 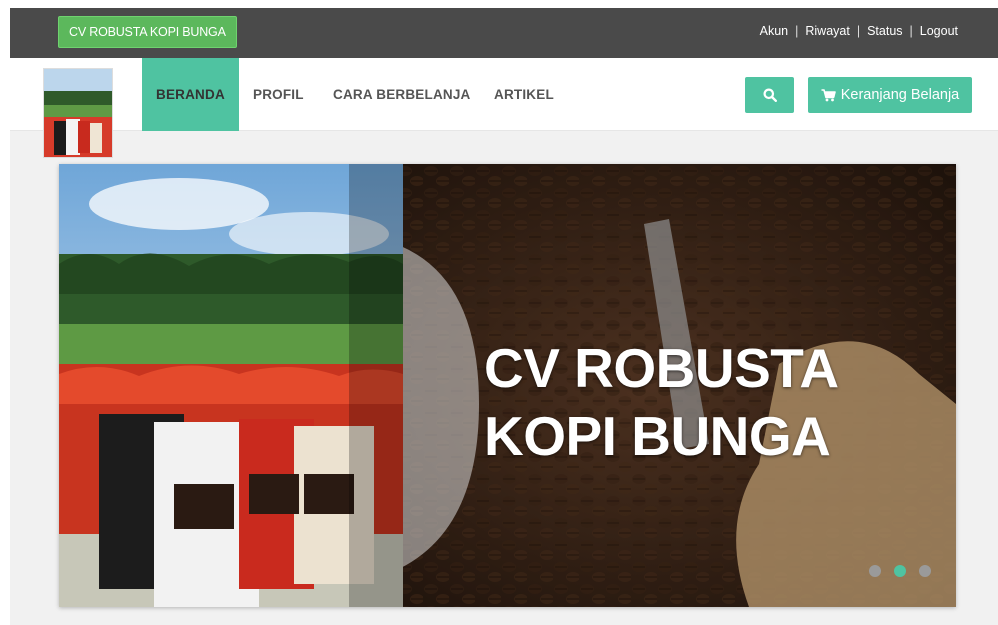 I want to click on slide-title-line2: KOPI BUNGA, so click(x=657, y=436).